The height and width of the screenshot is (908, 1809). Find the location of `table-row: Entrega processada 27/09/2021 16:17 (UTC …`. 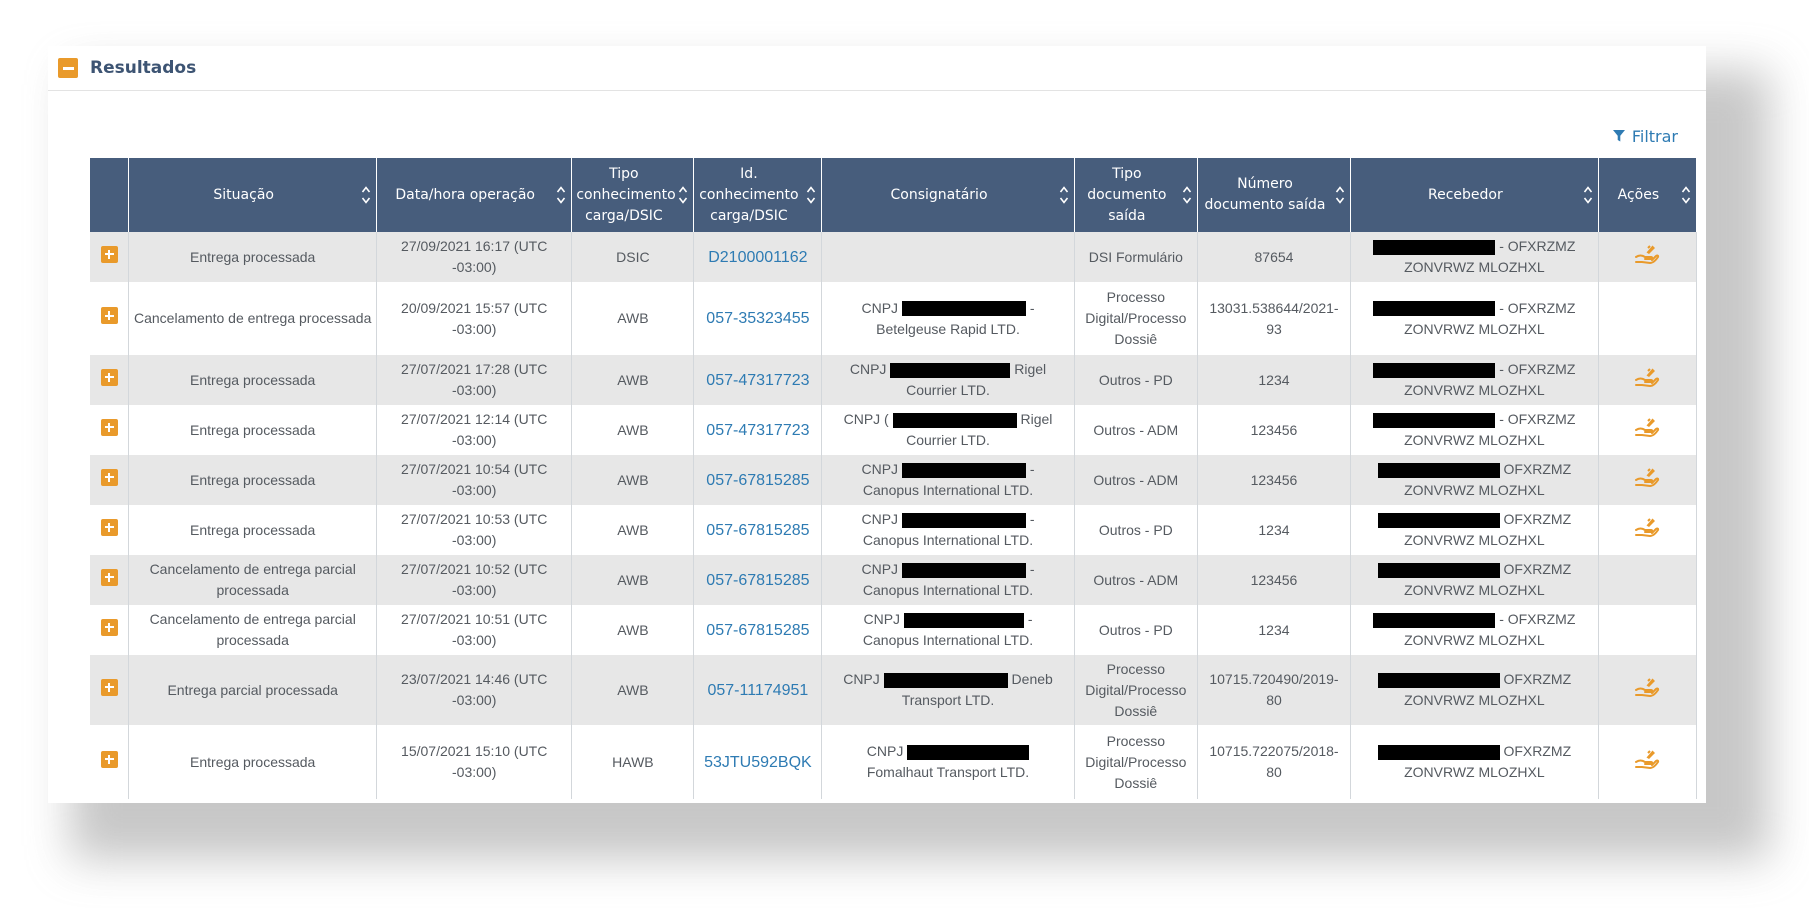

table-row: Entrega processada 27/09/2021 16:17 (UTC … is located at coordinates (894, 257).